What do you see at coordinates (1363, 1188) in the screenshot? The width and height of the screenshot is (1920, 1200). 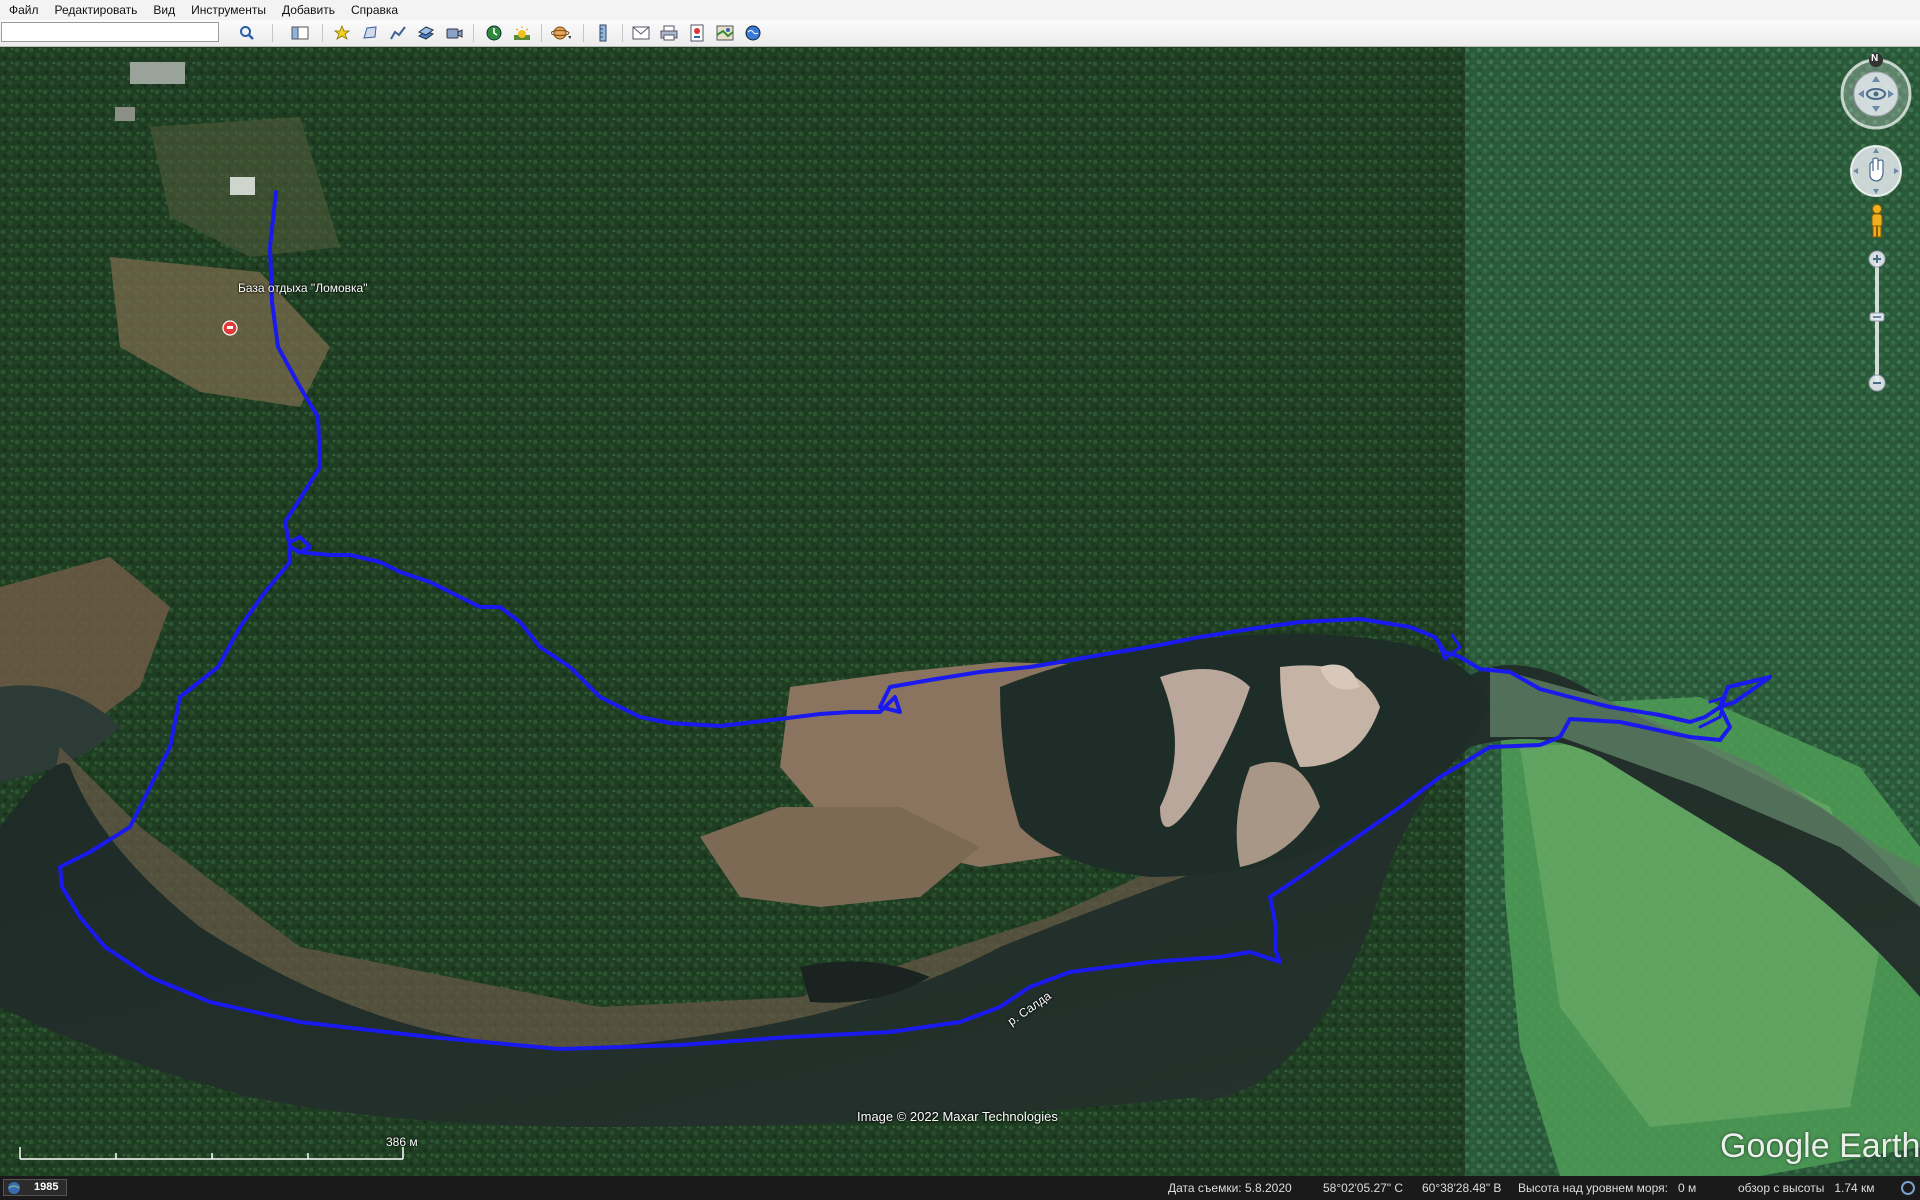 I see `latitude: 58°02'05.27" С` at bounding box center [1363, 1188].